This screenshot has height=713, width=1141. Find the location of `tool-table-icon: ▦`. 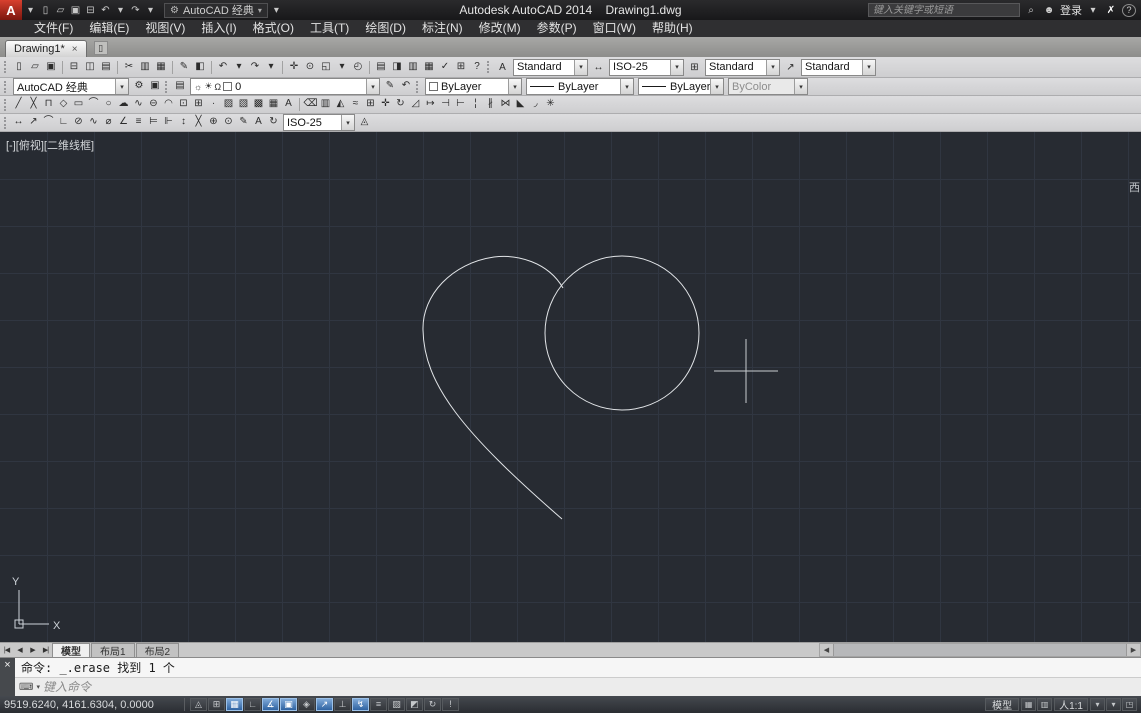

tool-table-icon: ▦ is located at coordinates (273, 104).